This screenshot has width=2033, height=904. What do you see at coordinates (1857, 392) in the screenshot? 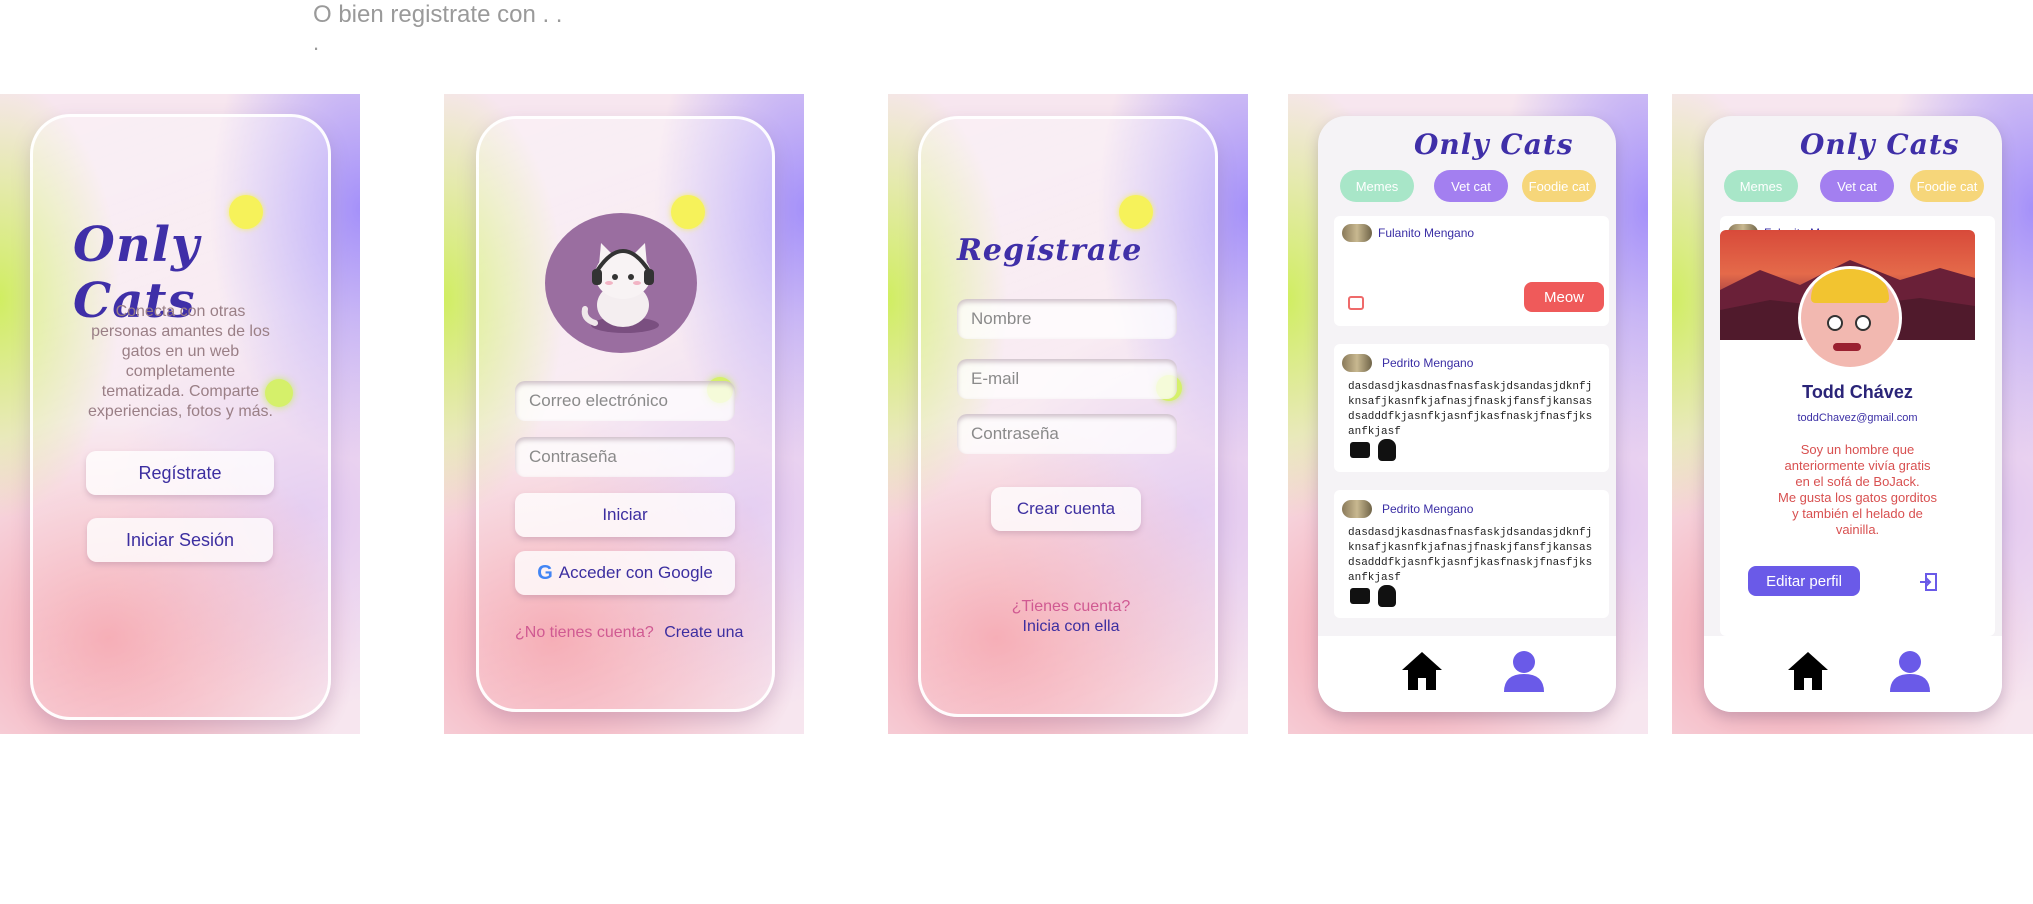
I see `profile-name: Todd Chávez` at bounding box center [1857, 392].